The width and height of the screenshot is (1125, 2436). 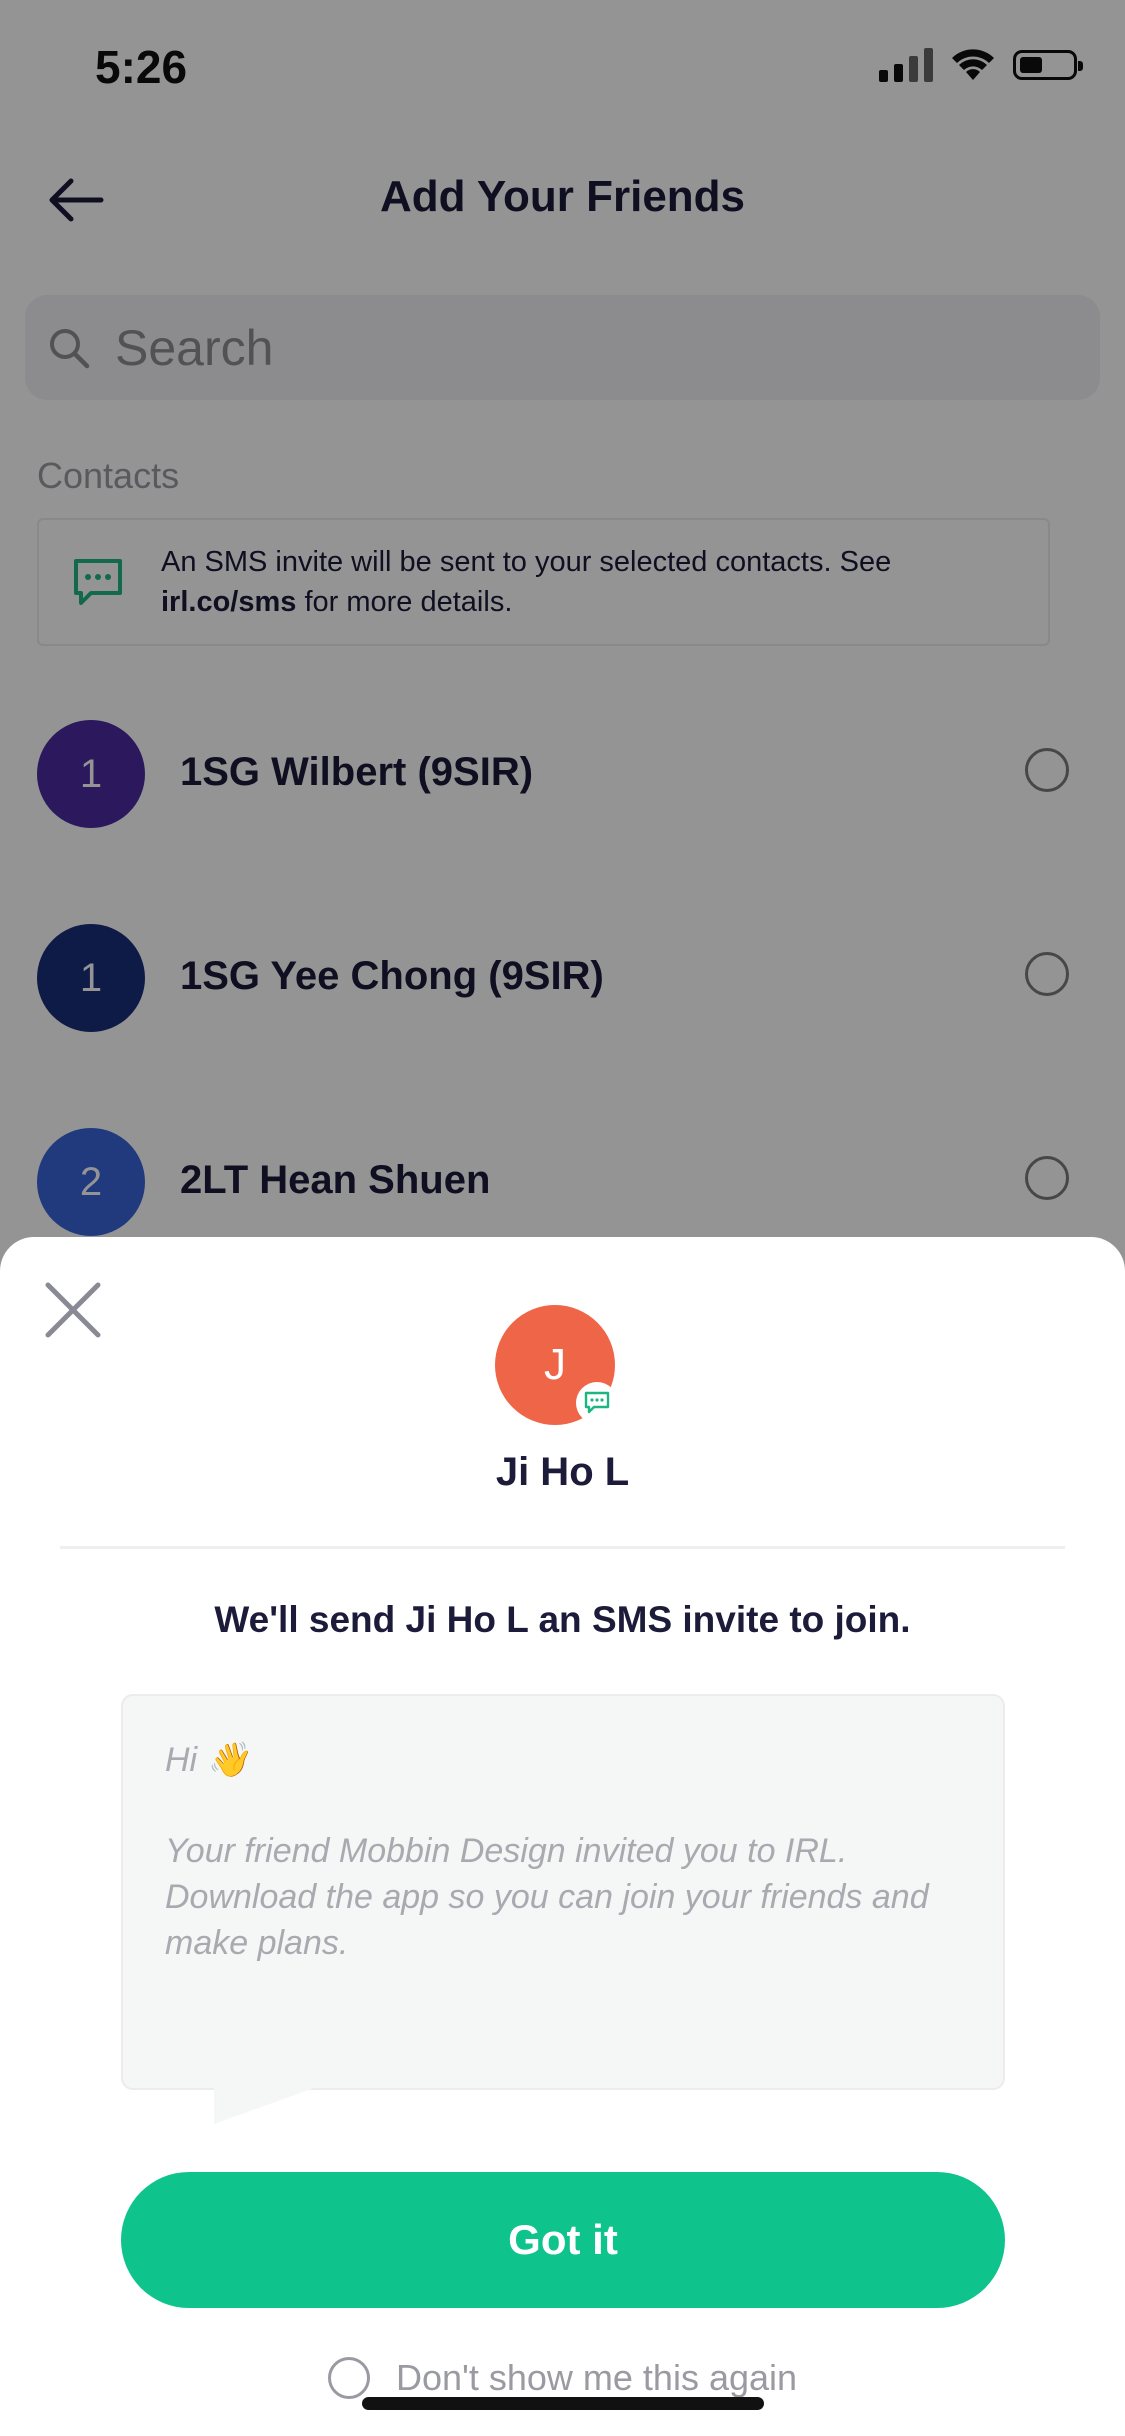 I want to click on close-button, so click(x=73, y=1310).